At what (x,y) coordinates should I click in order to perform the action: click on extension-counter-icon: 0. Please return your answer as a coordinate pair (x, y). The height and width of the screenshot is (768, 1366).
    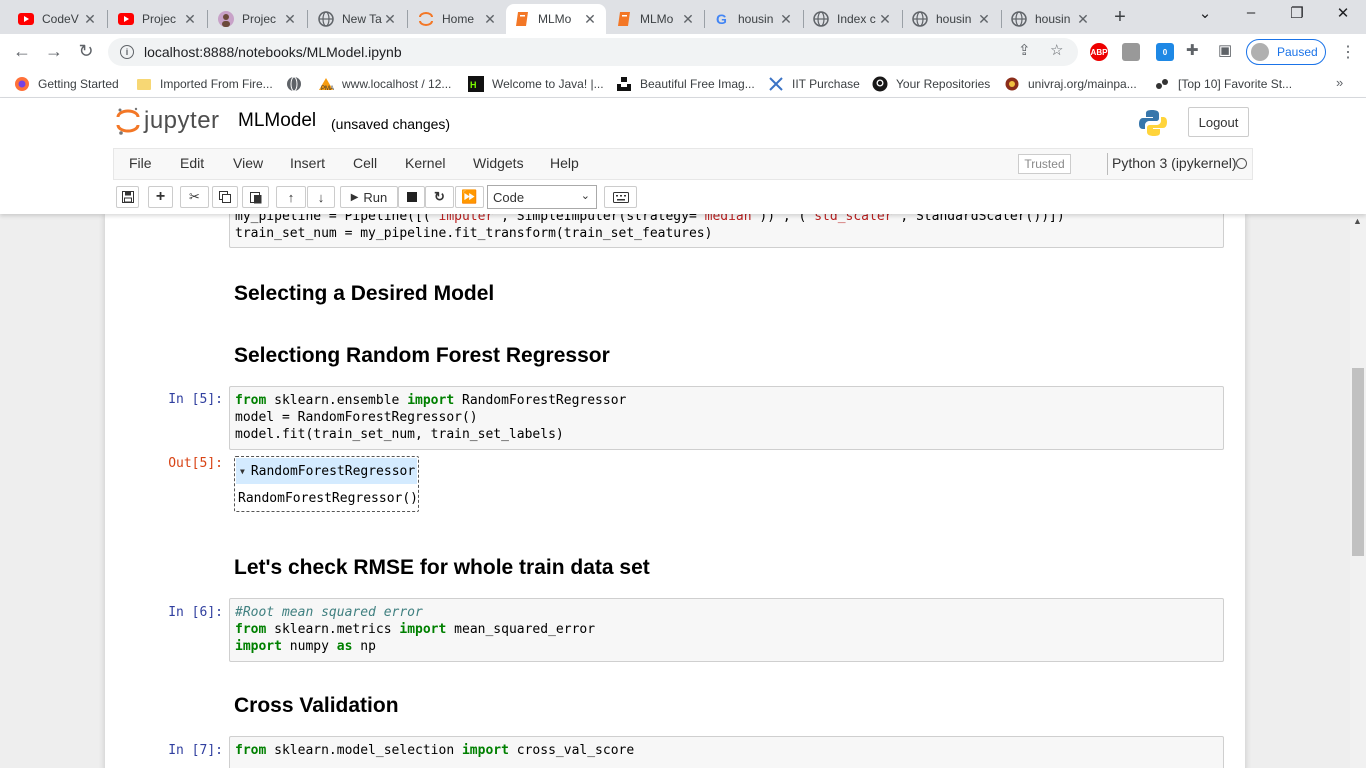
    Looking at the image, I should click on (1165, 52).